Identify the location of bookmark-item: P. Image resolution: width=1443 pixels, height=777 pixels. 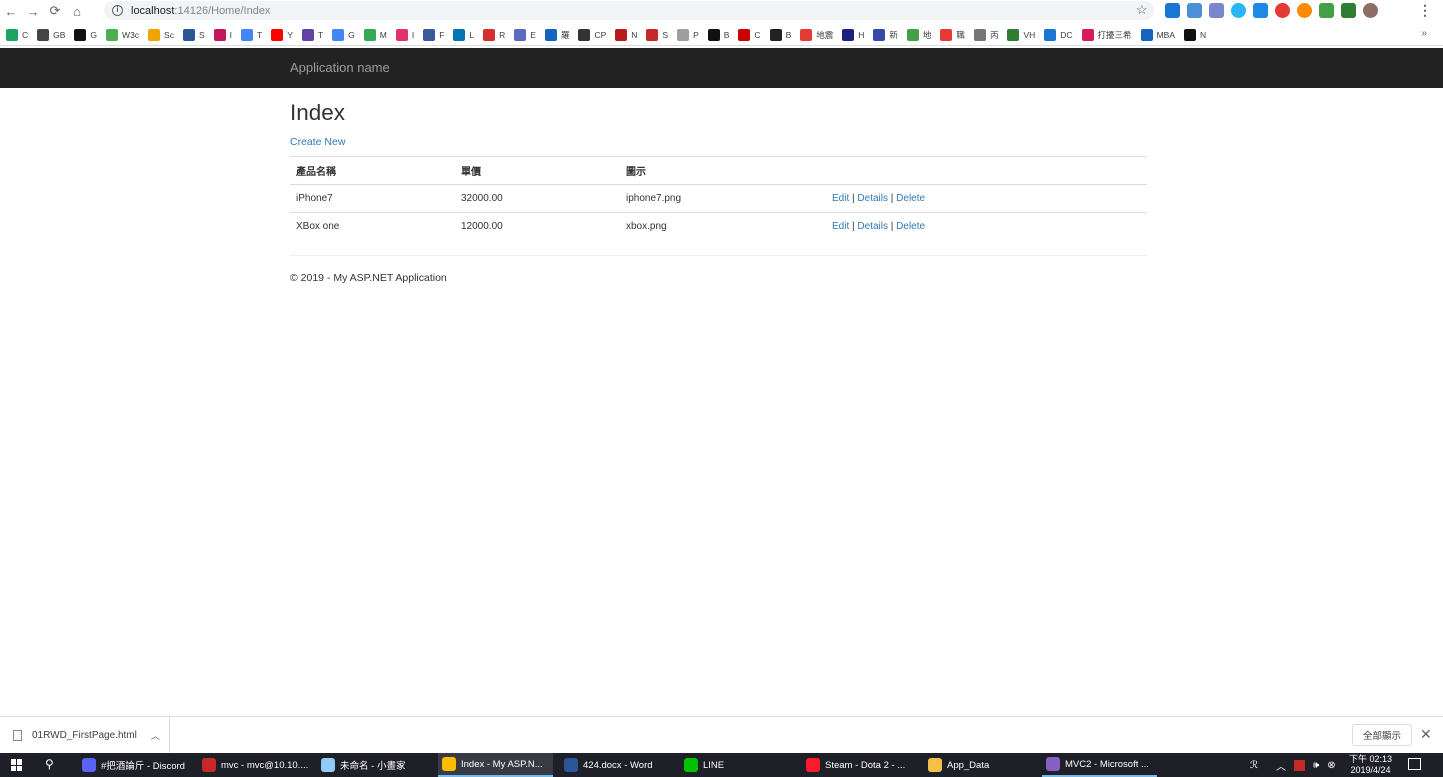
(688, 34).